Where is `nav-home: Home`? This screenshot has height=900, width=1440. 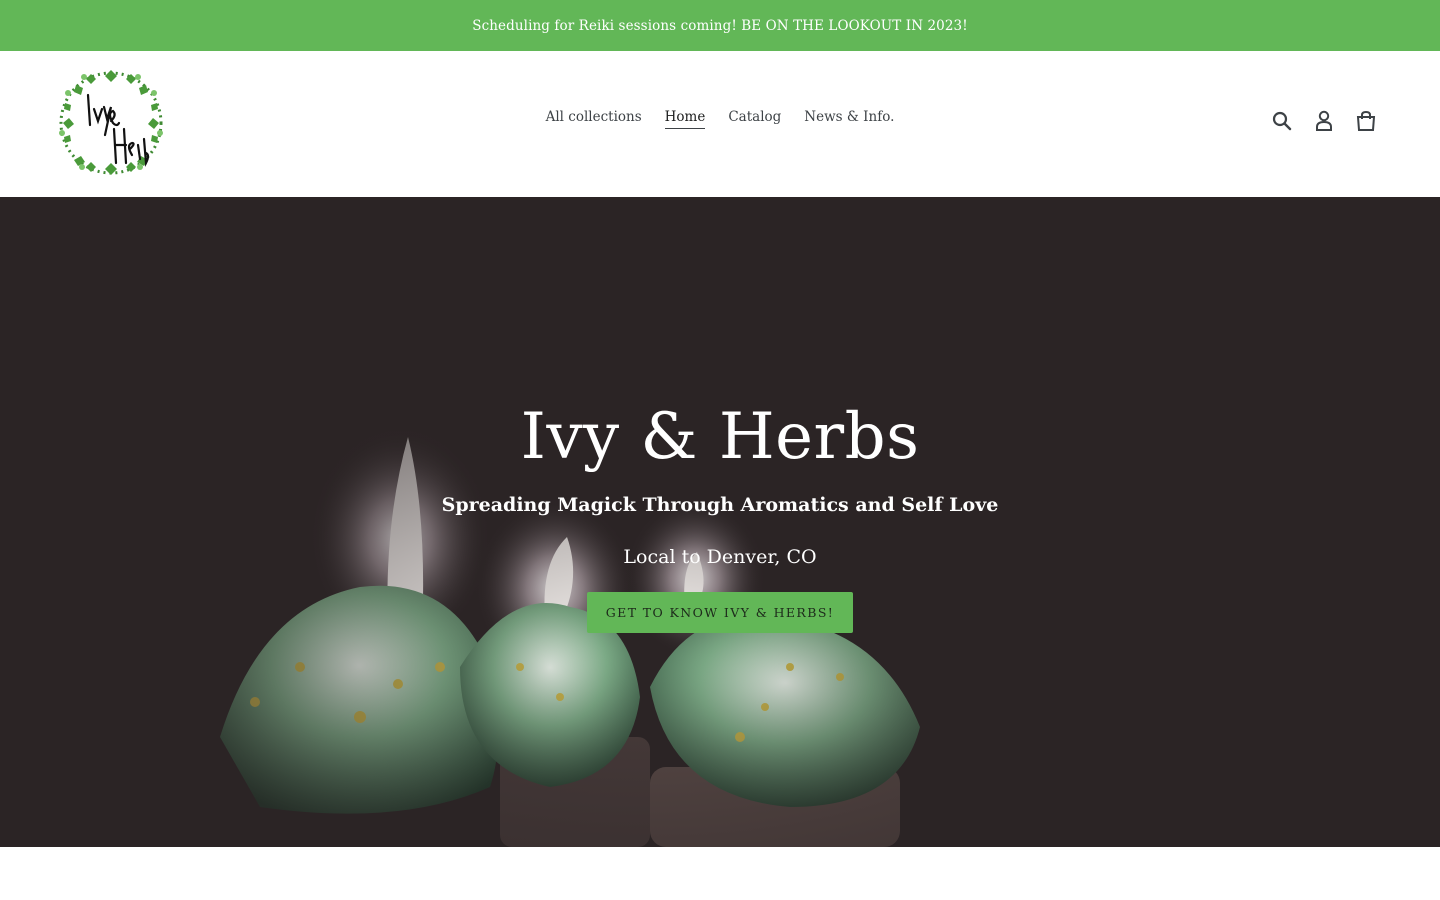 nav-home: Home is located at coordinates (685, 119).